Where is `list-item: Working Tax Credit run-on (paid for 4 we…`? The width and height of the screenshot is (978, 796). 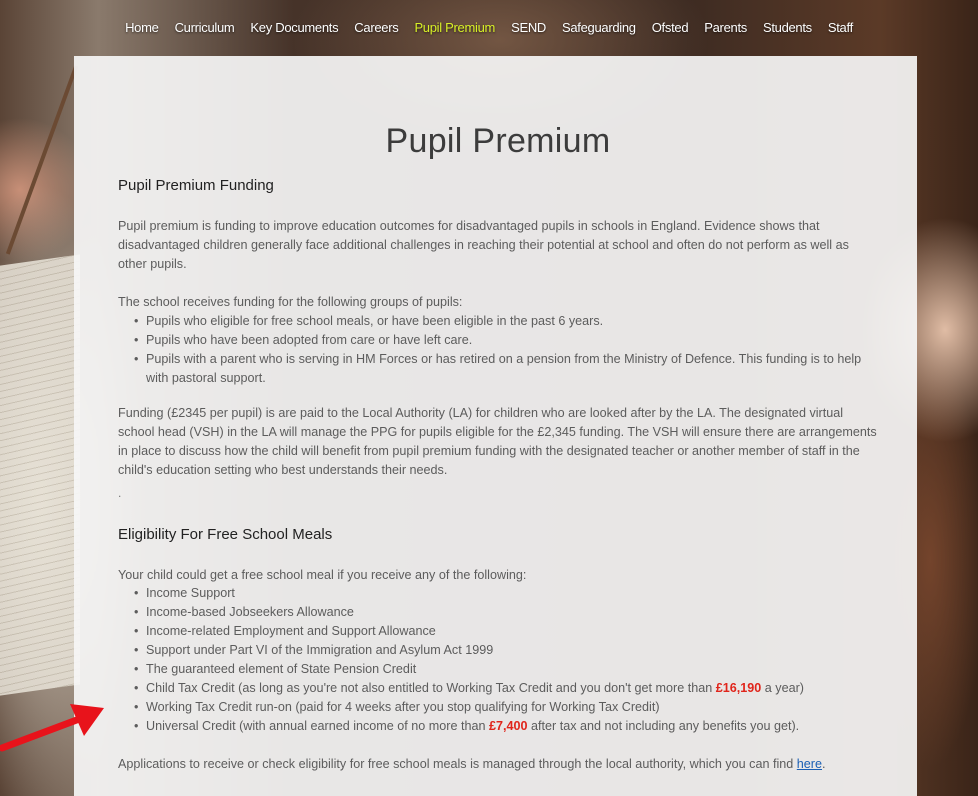
list-item: Working Tax Credit run-on (paid for 4 we… is located at coordinates (506, 707).